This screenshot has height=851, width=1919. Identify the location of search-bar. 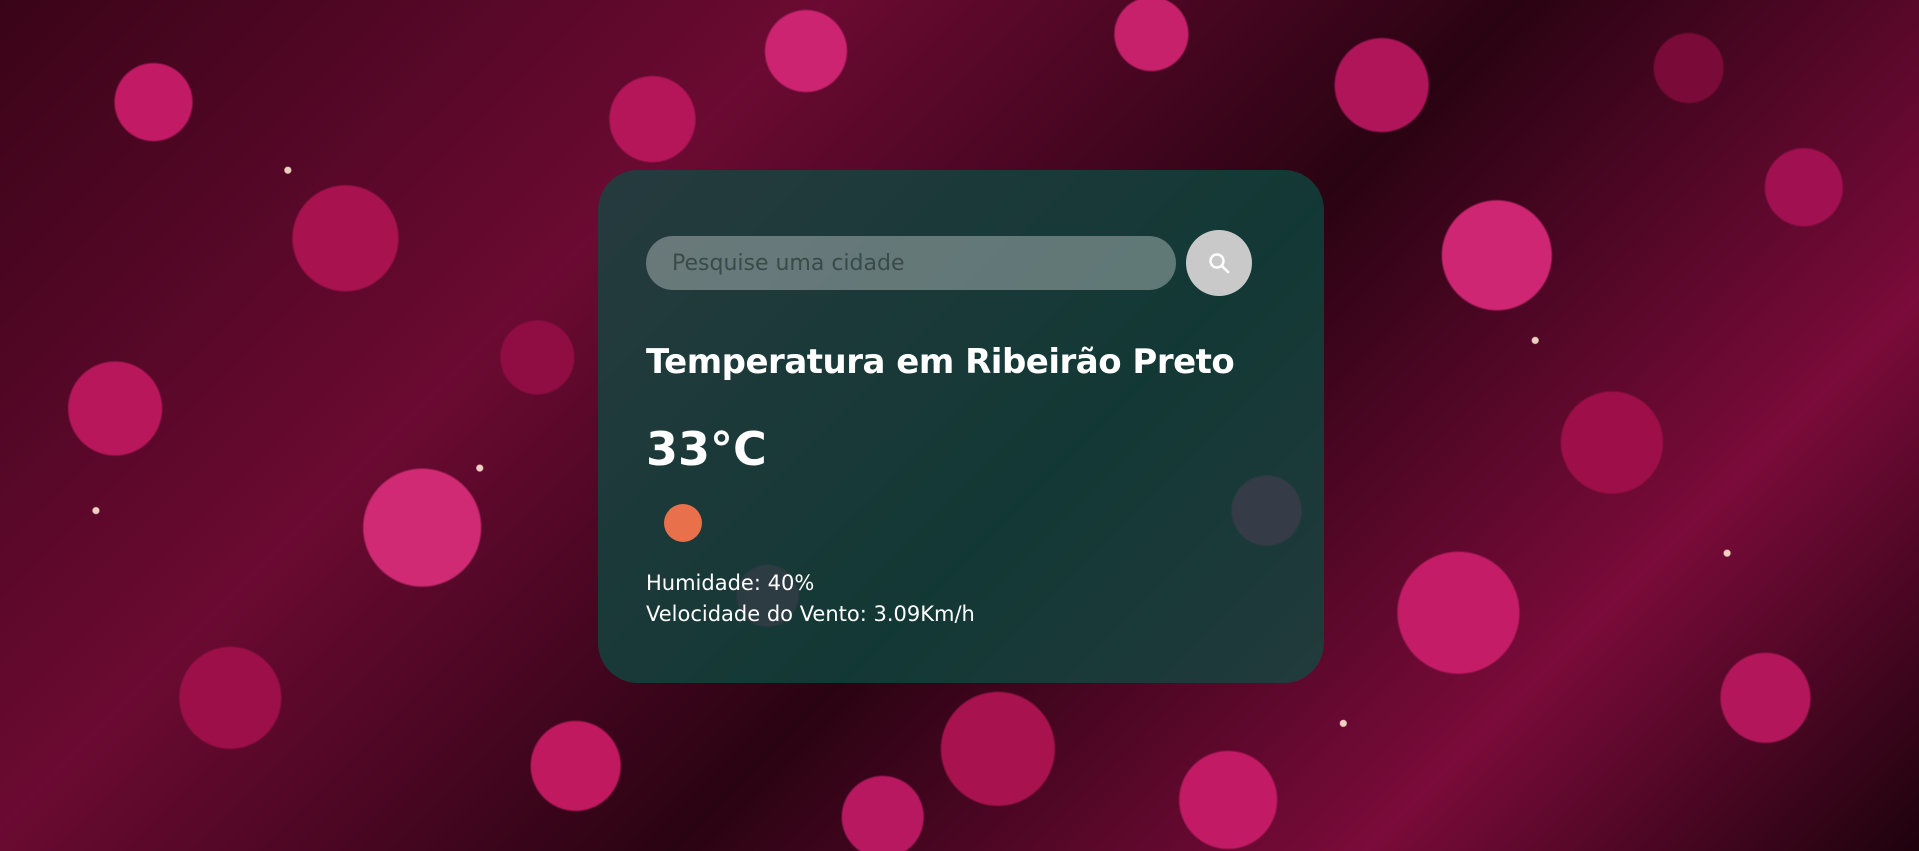
(961, 263).